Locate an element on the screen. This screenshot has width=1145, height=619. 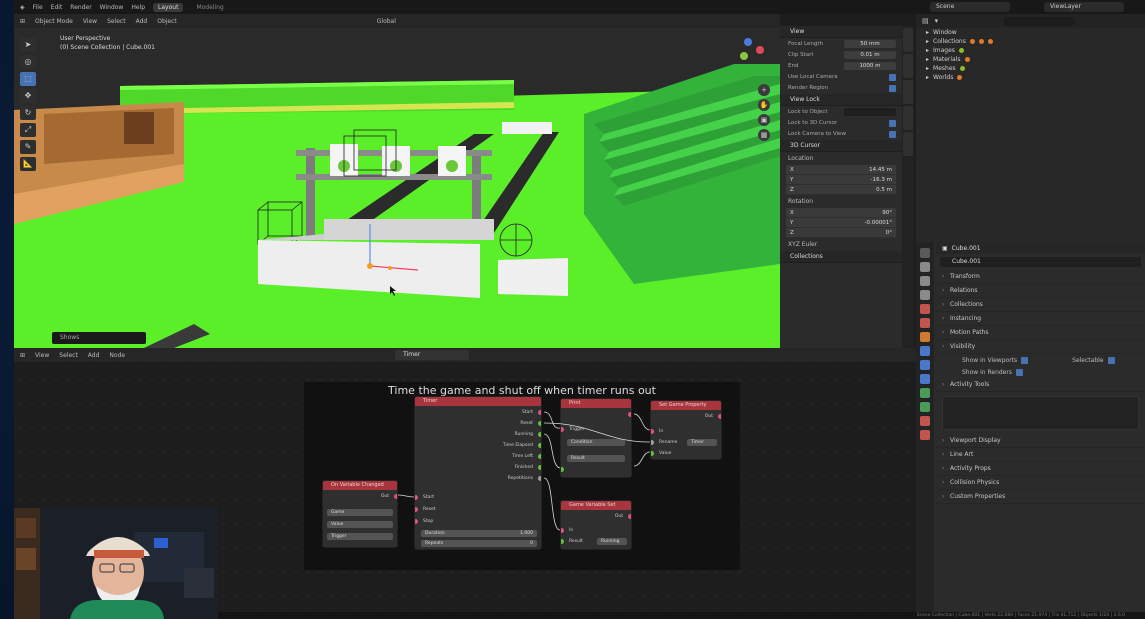
menu-help: Help is located at coordinates (138, 7).